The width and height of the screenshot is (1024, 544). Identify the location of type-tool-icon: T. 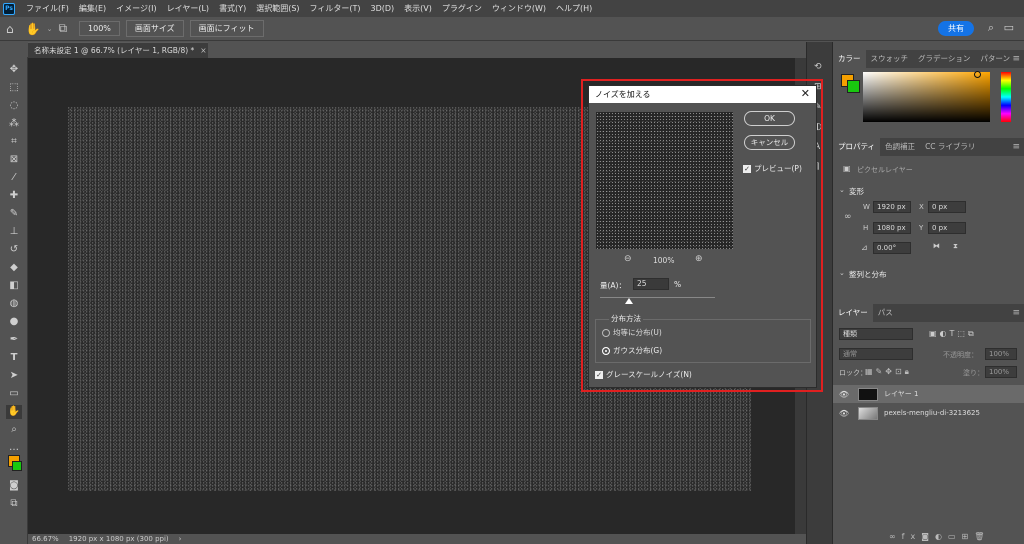
(14, 358).